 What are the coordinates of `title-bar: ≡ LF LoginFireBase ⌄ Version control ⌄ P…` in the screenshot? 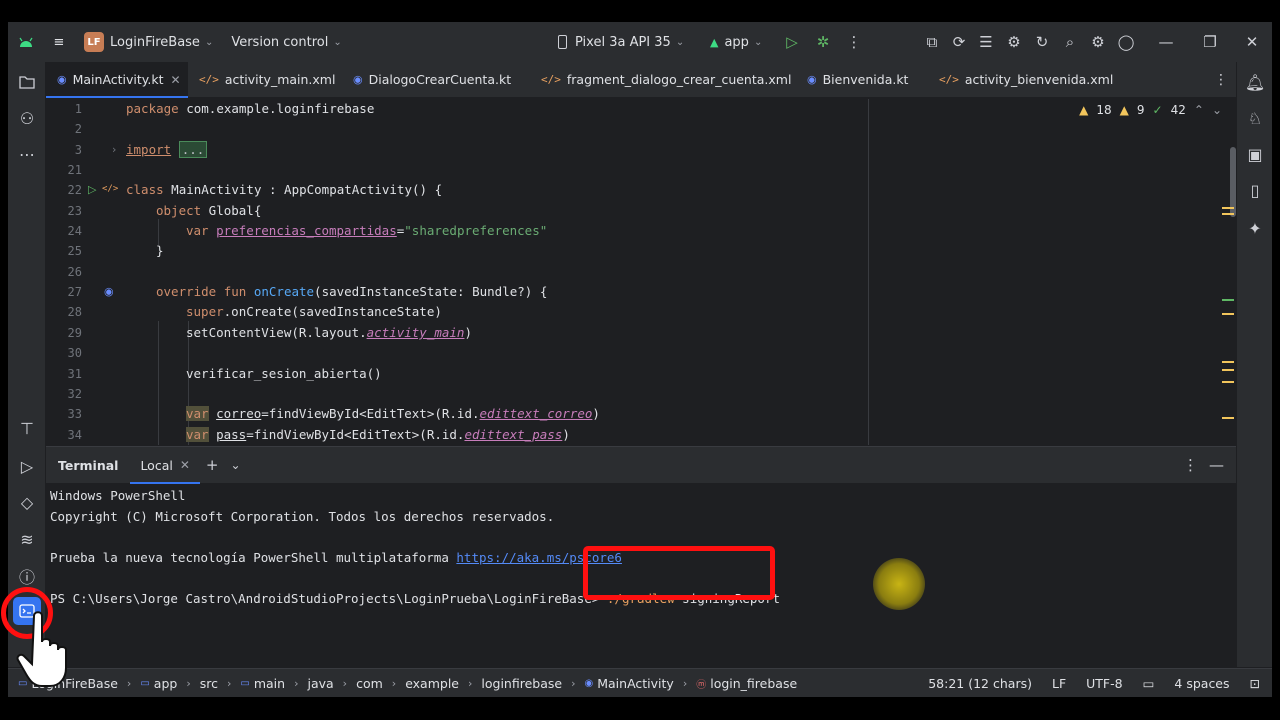 It's located at (640, 42).